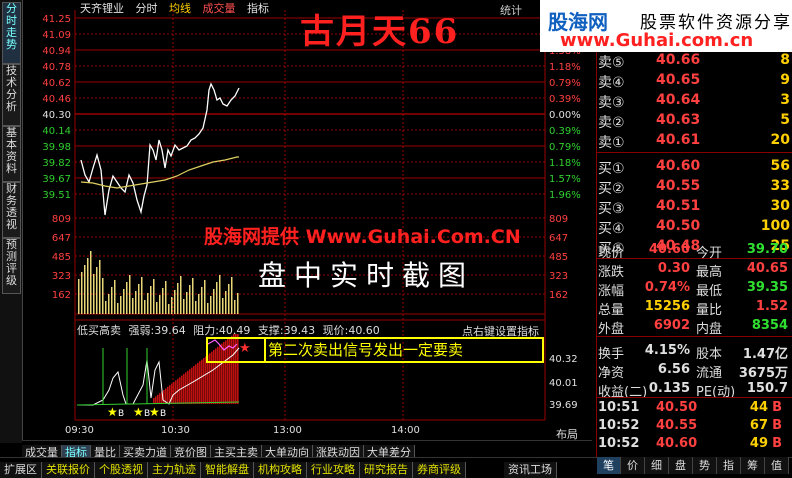 Image resolution: width=792 pixels, height=478 pixels. Describe the element at coordinates (671, 325) in the screenshot. I see `quote-value: 6902` at that location.